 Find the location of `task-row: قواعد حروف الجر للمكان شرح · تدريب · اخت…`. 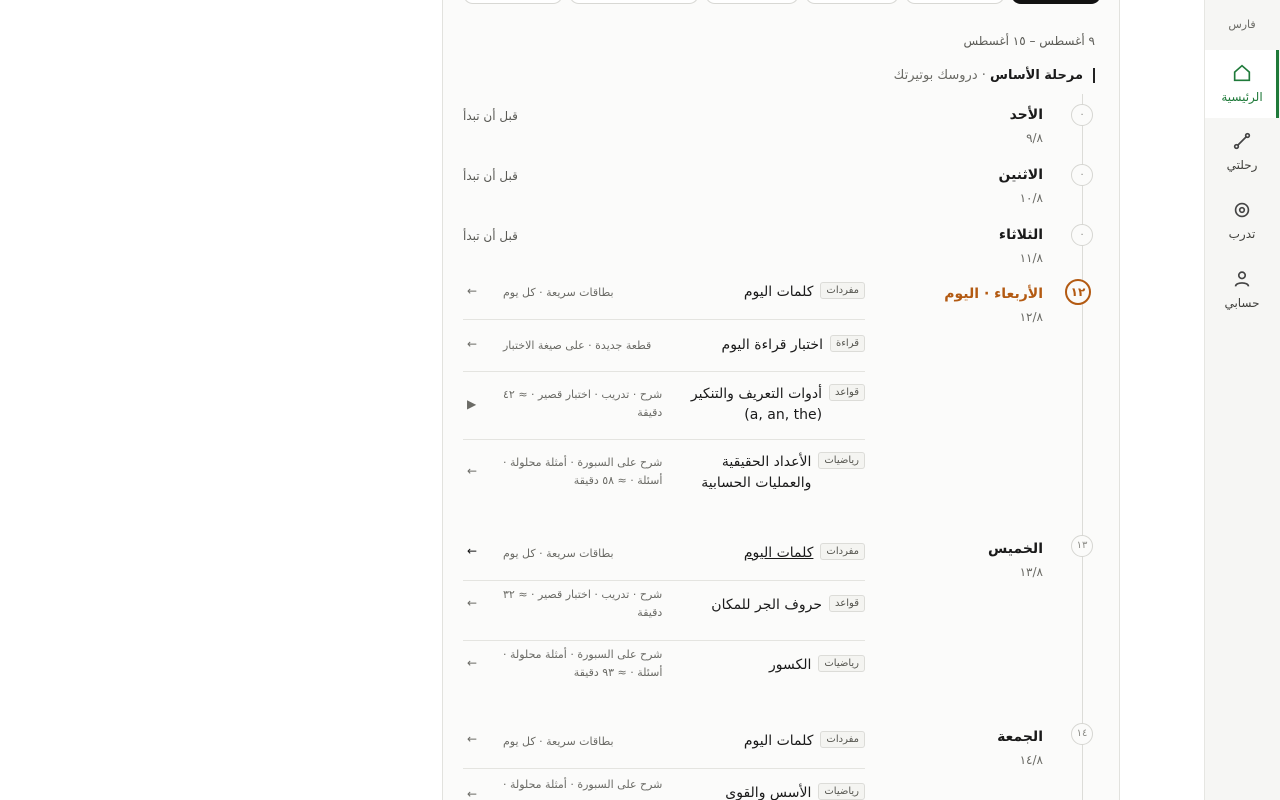

task-row: قواعد حروف الجر للمكان شرح · تدريب · اخت… is located at coordinates (664, 611).